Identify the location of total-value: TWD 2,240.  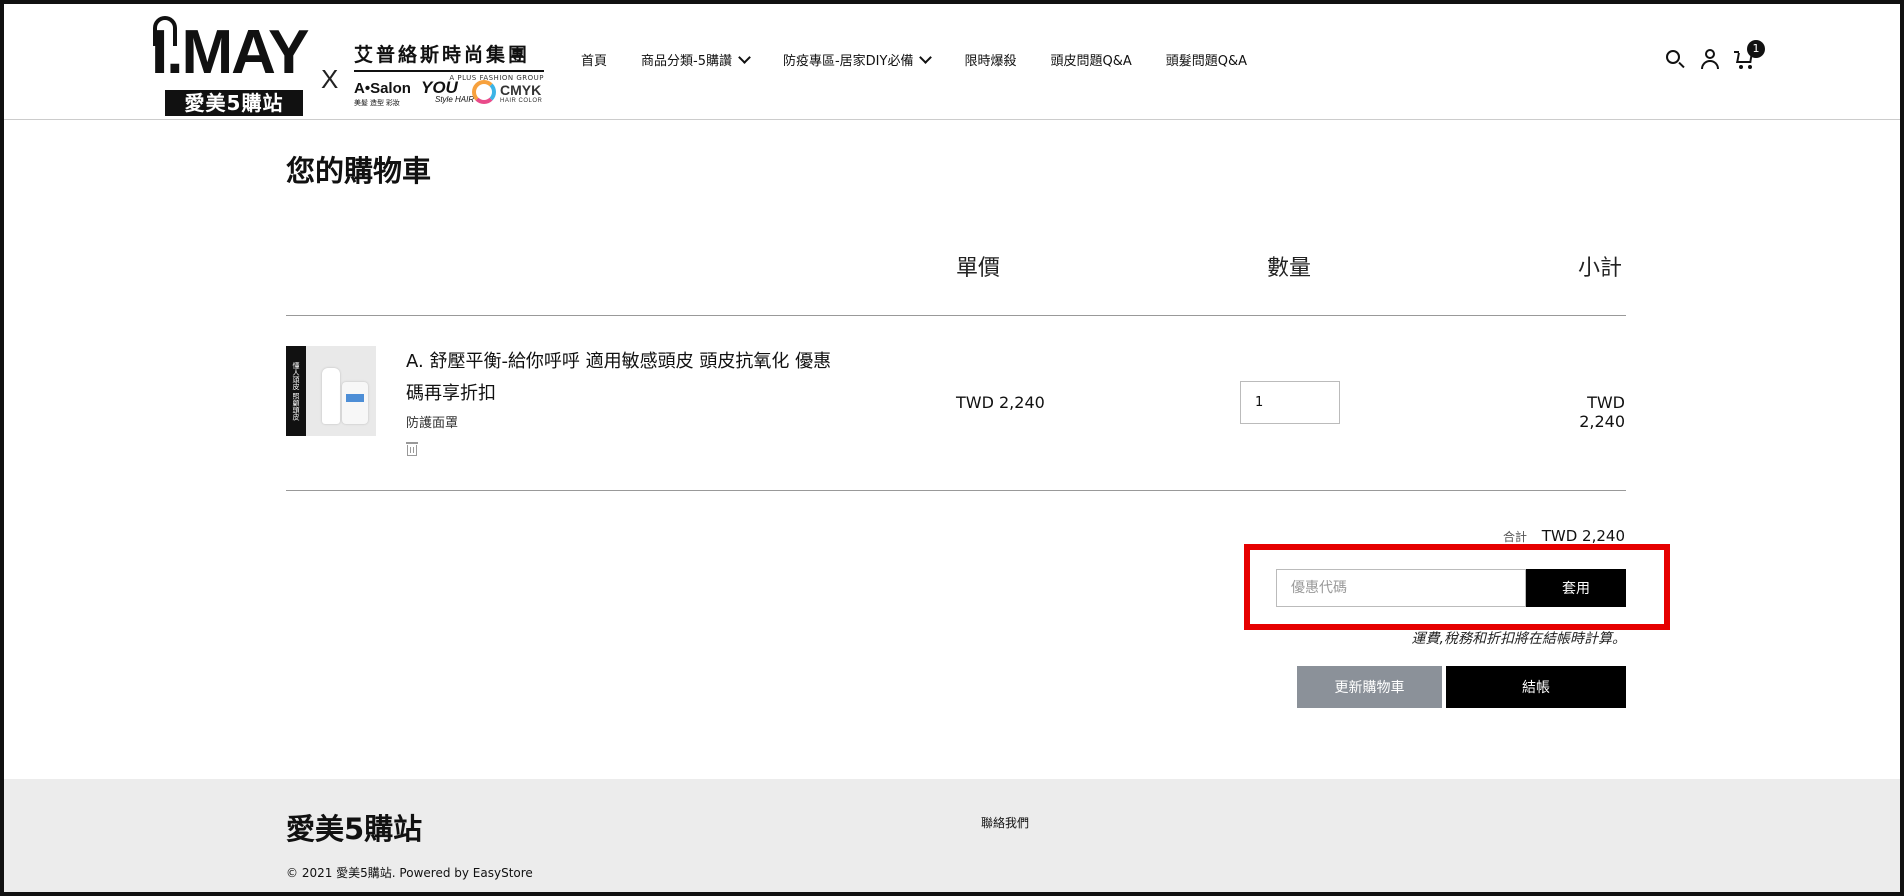
(1583, 536).